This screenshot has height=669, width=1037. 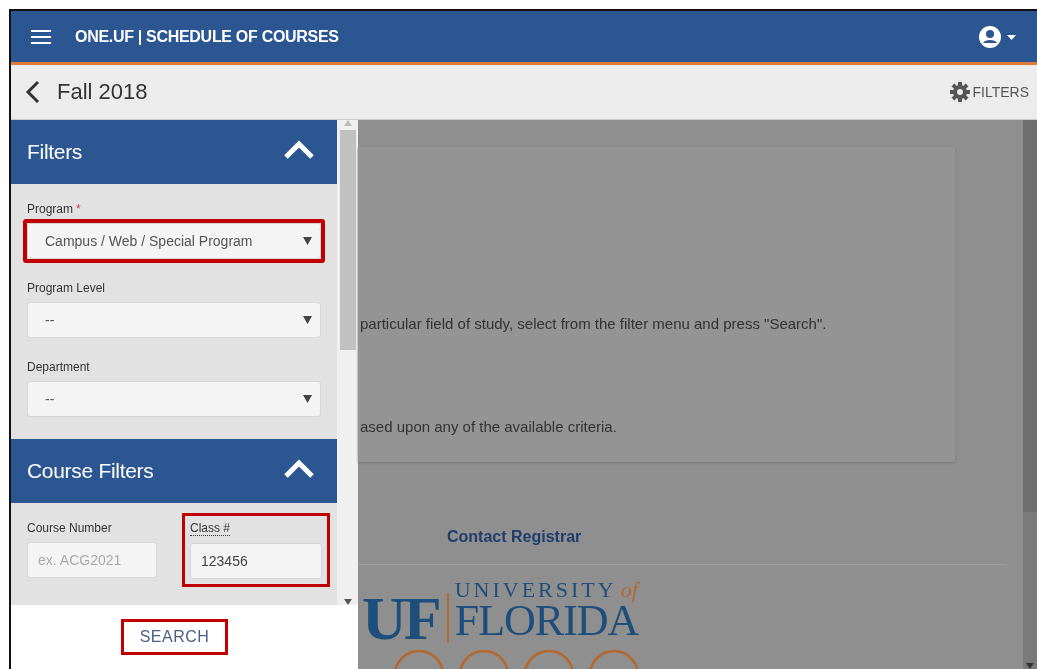 I want to click on gear-icon, so click(x=960, y=92).